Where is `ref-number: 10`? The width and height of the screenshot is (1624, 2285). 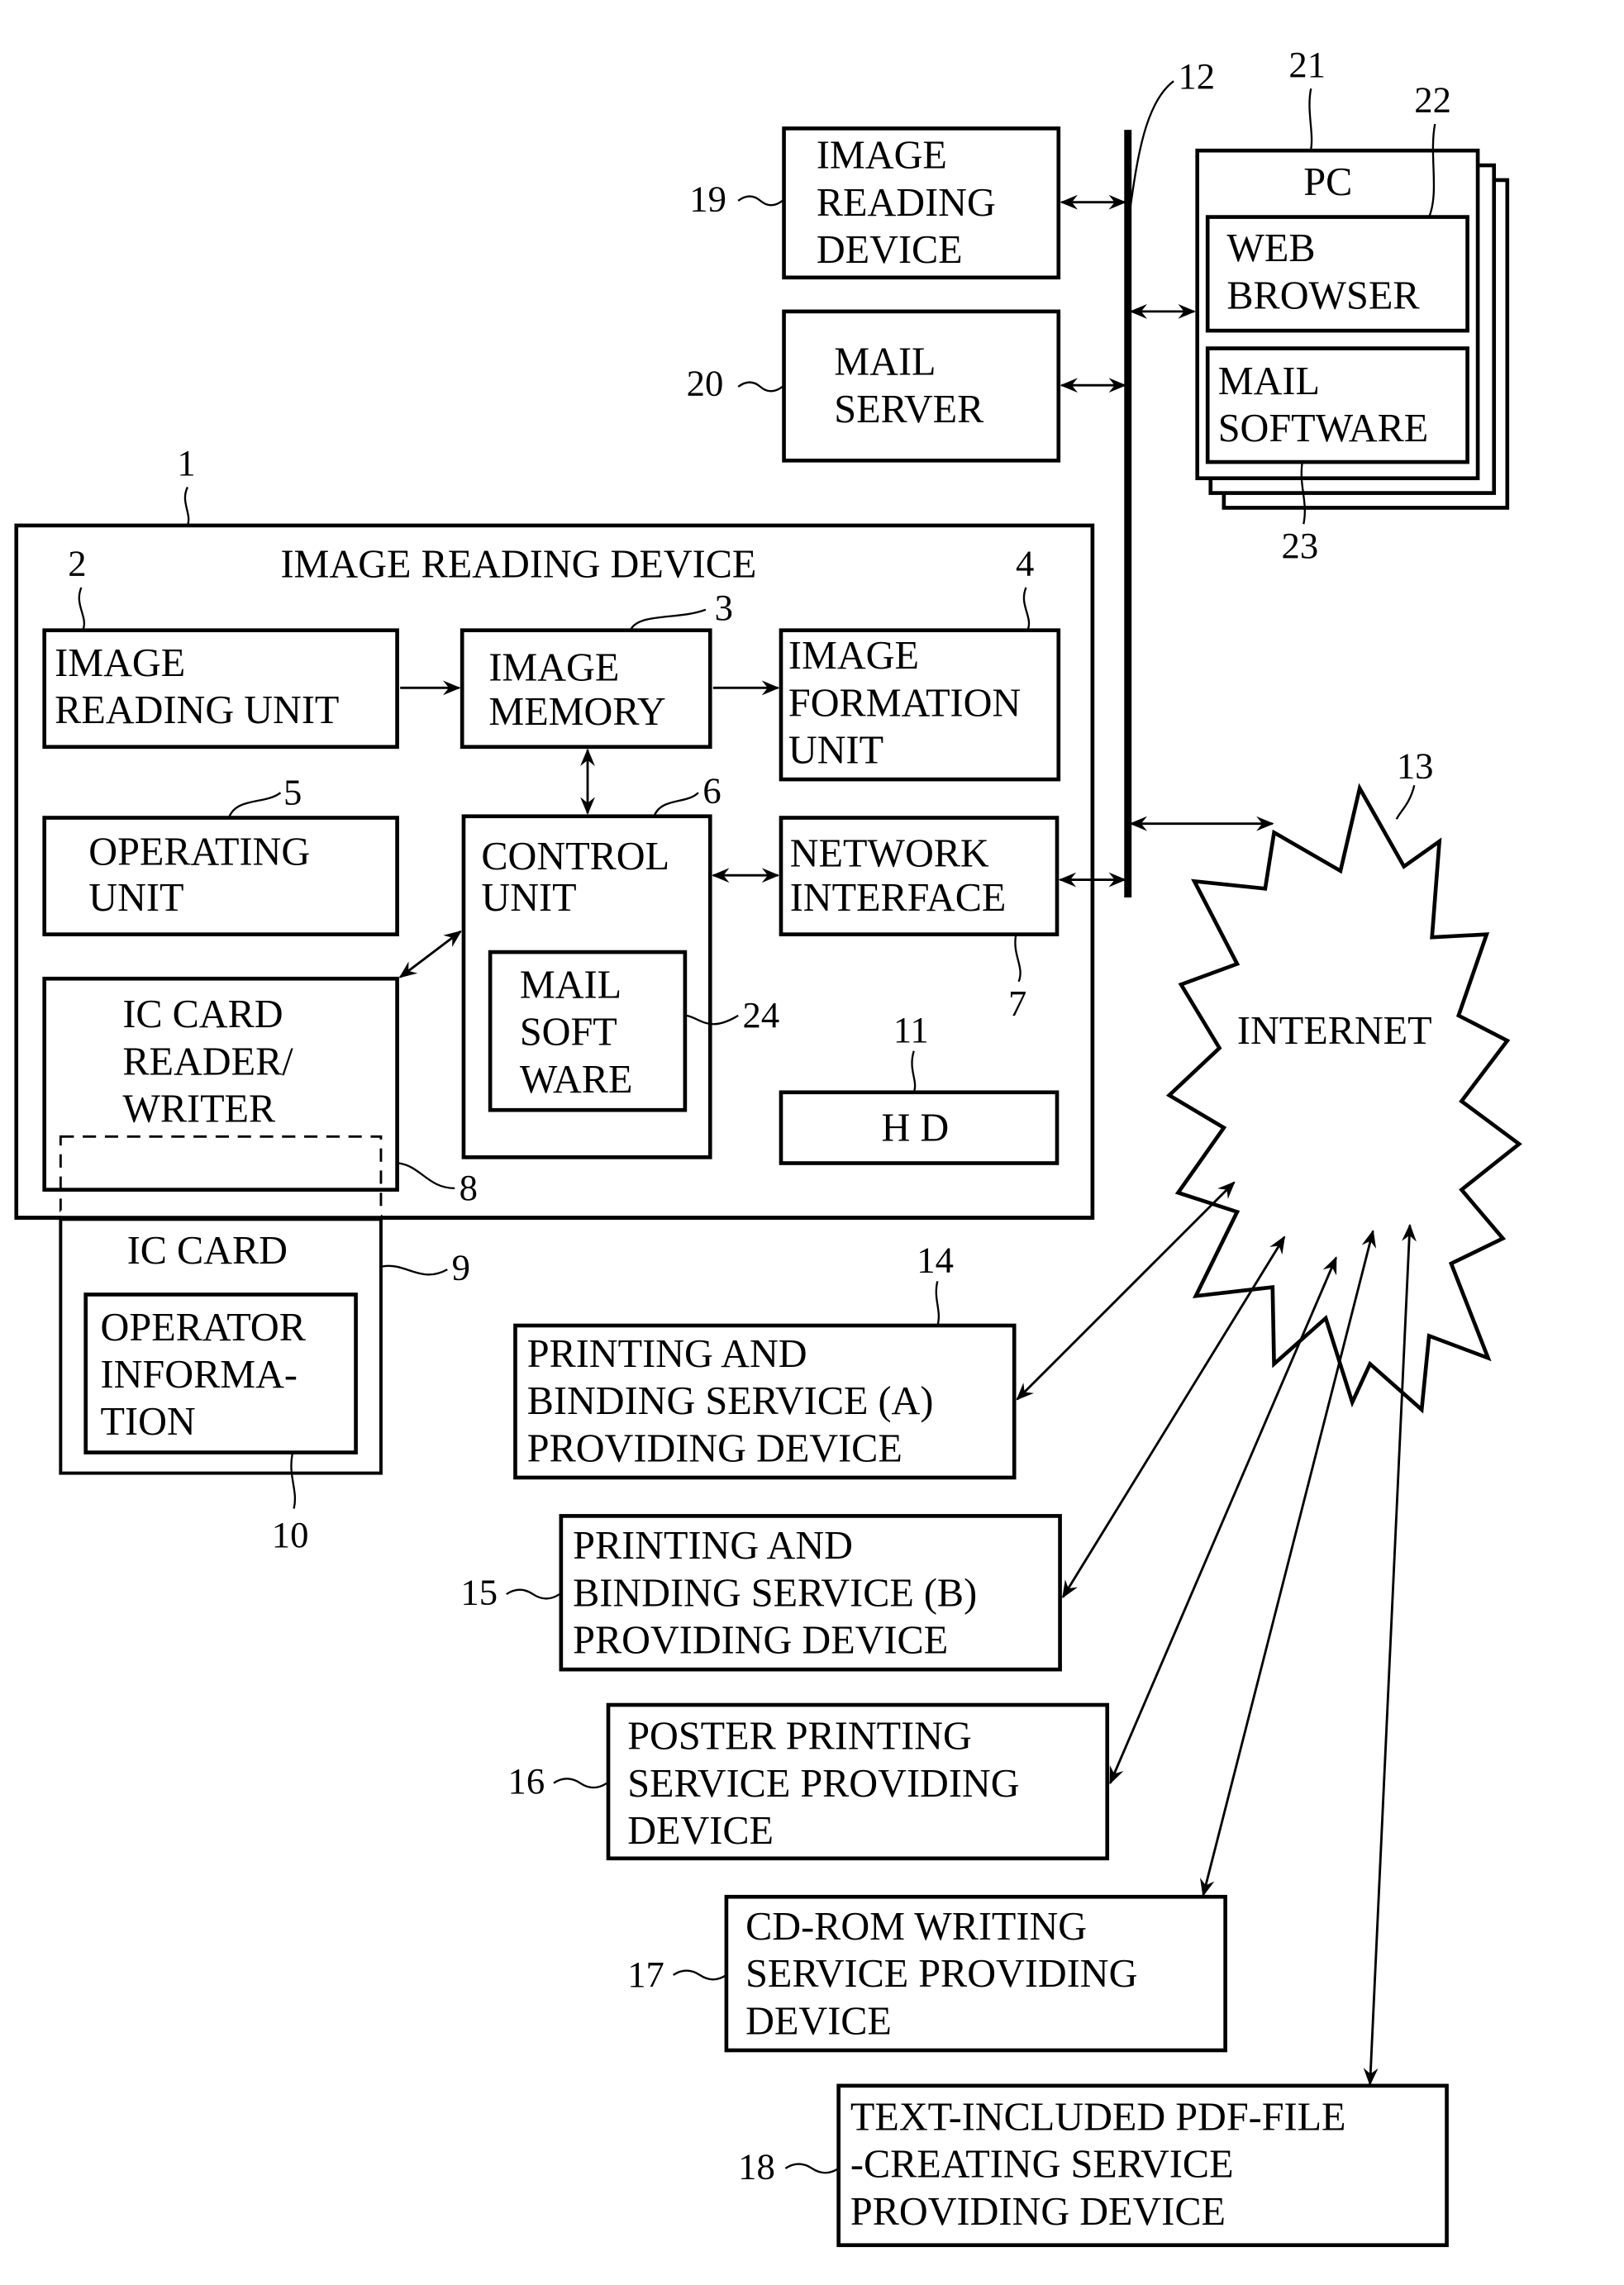 ref-number: 10 is located at coordinates (290, 1534).